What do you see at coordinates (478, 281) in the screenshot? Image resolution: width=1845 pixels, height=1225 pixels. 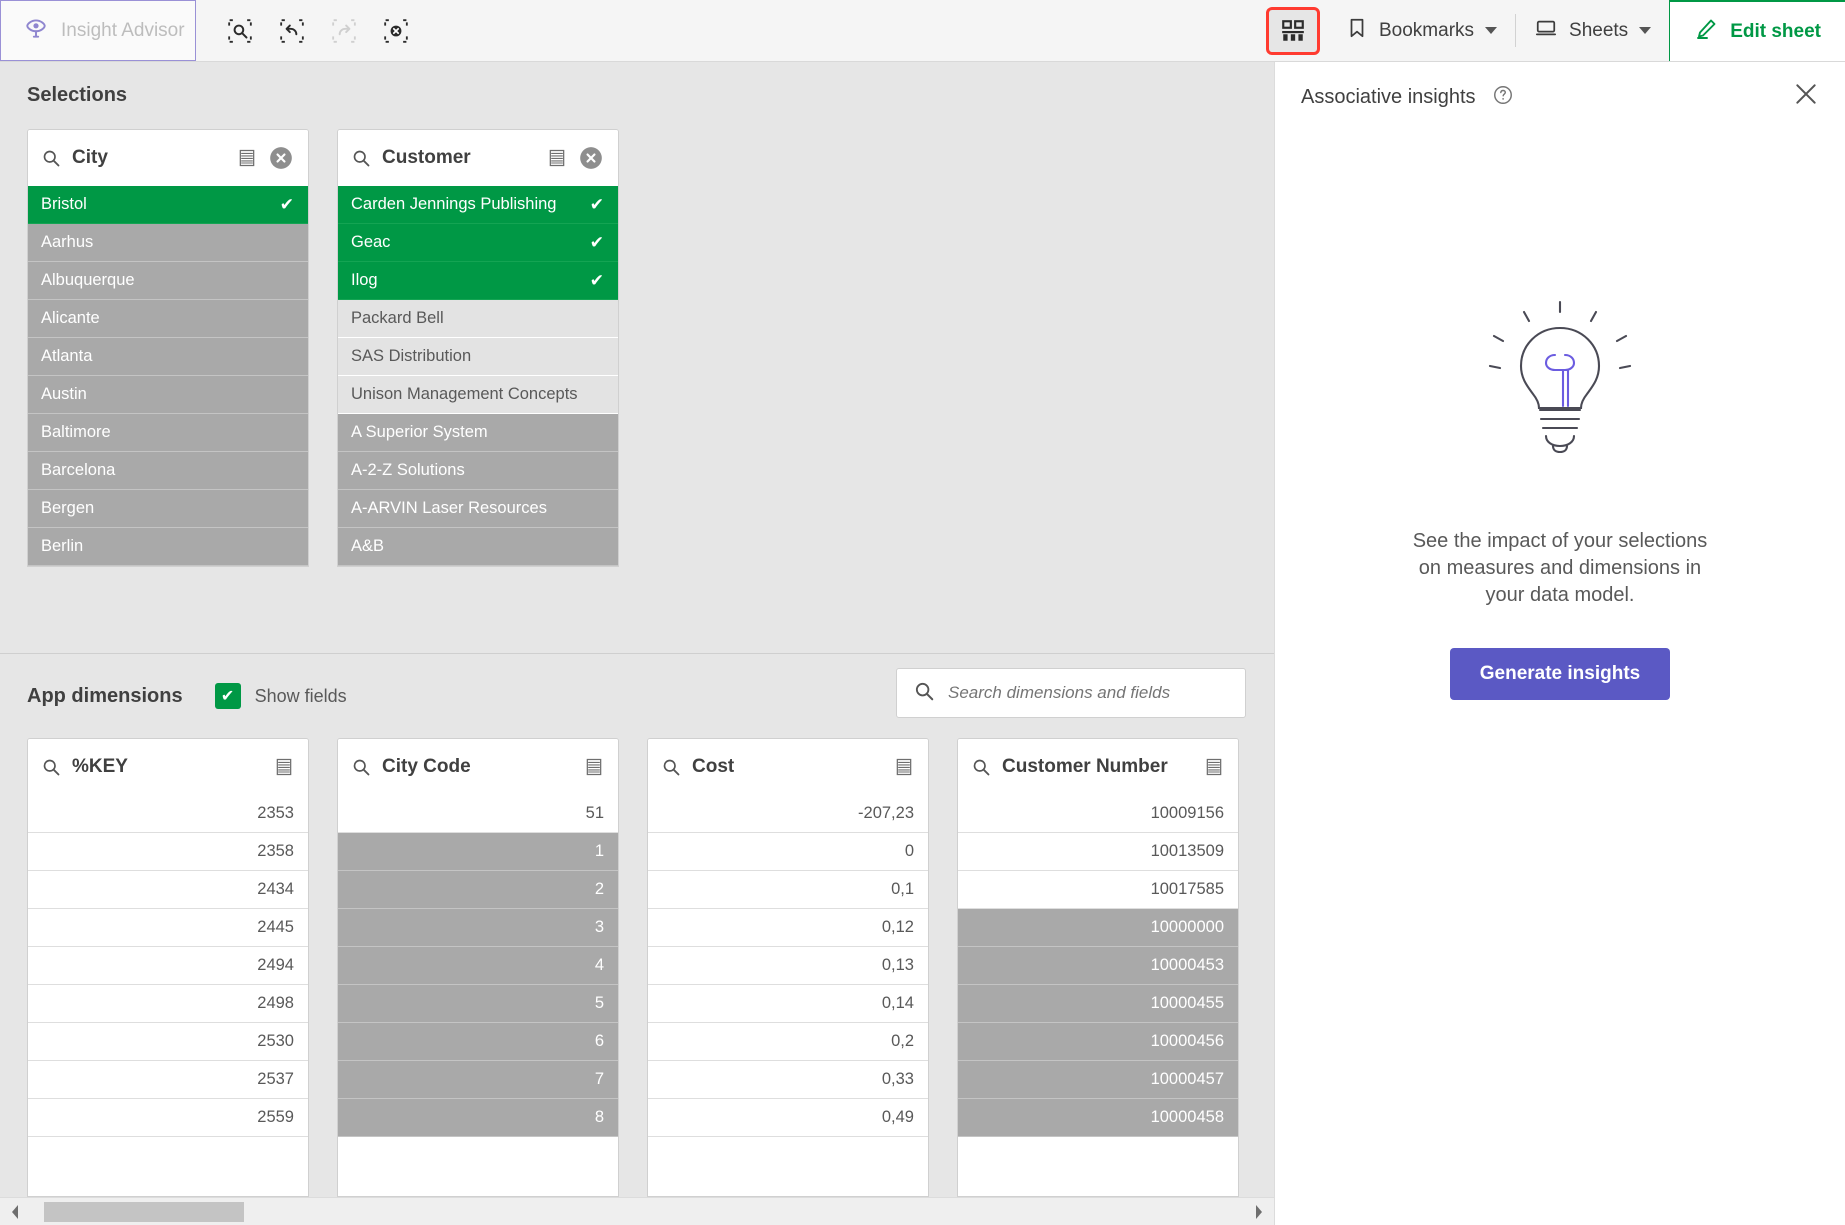 I see `listbox-item: Ilog ✔` at bounding box center [478, 281].